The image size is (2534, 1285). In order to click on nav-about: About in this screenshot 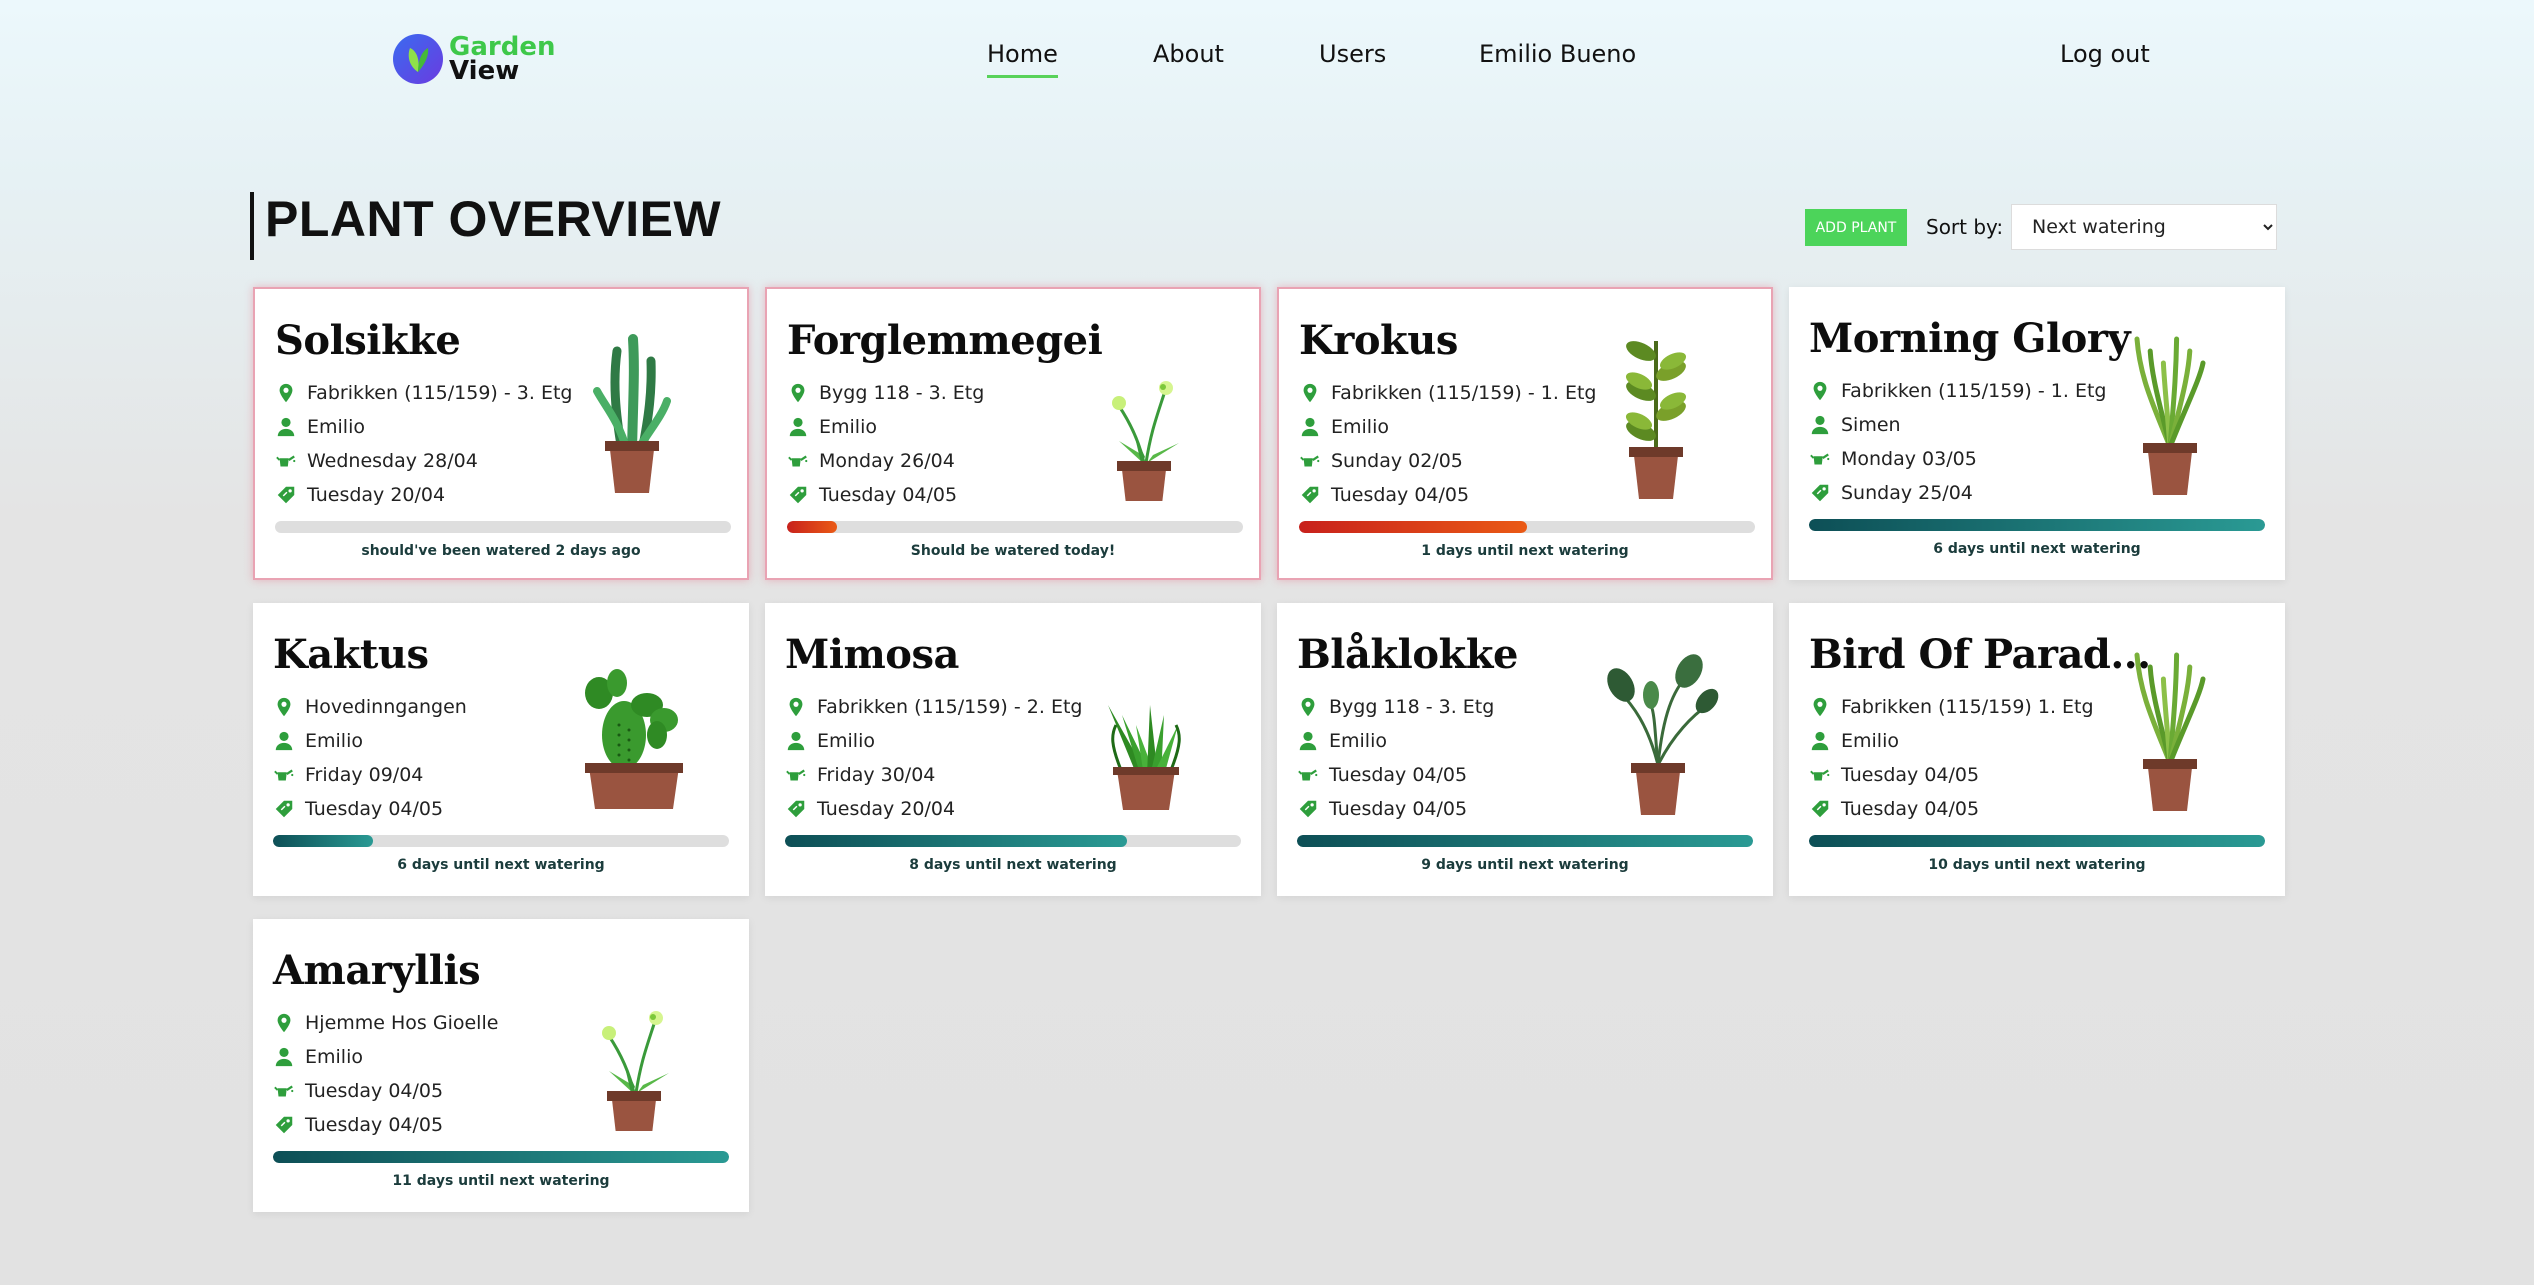, I will do `click(1188, 54)`.